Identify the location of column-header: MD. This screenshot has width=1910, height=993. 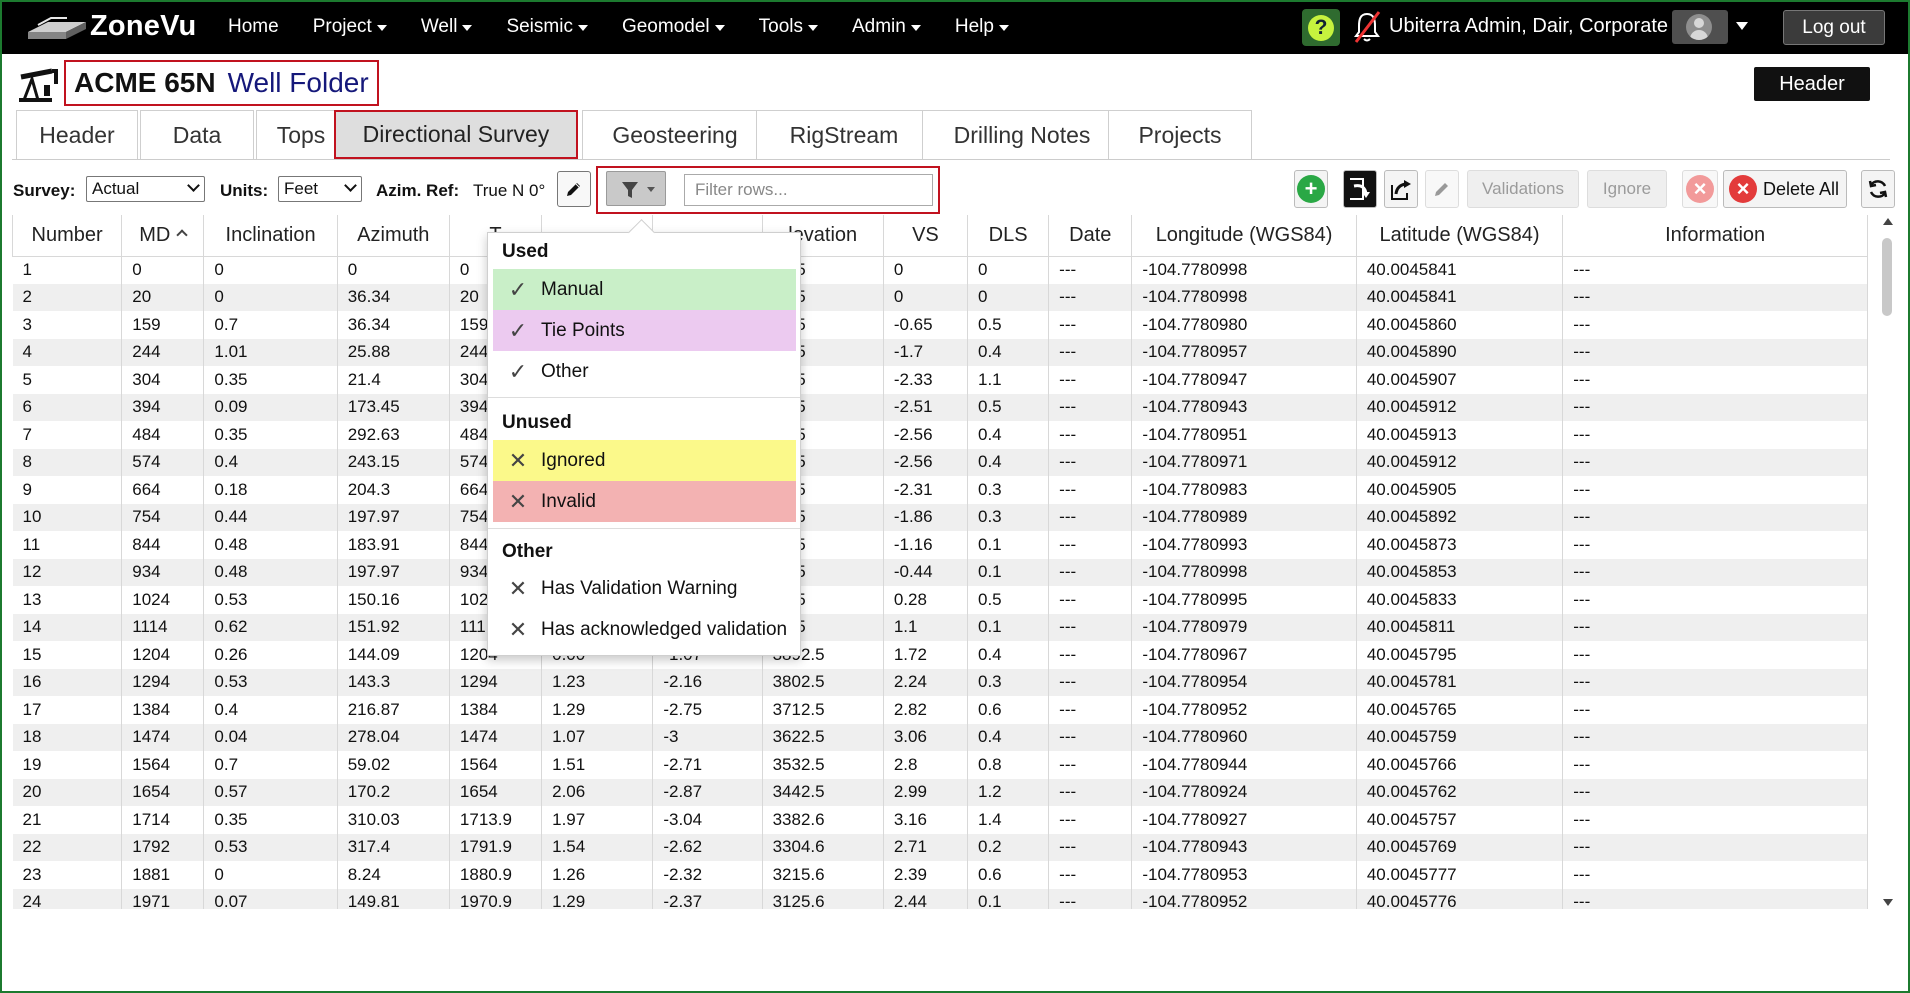
(163, 236).